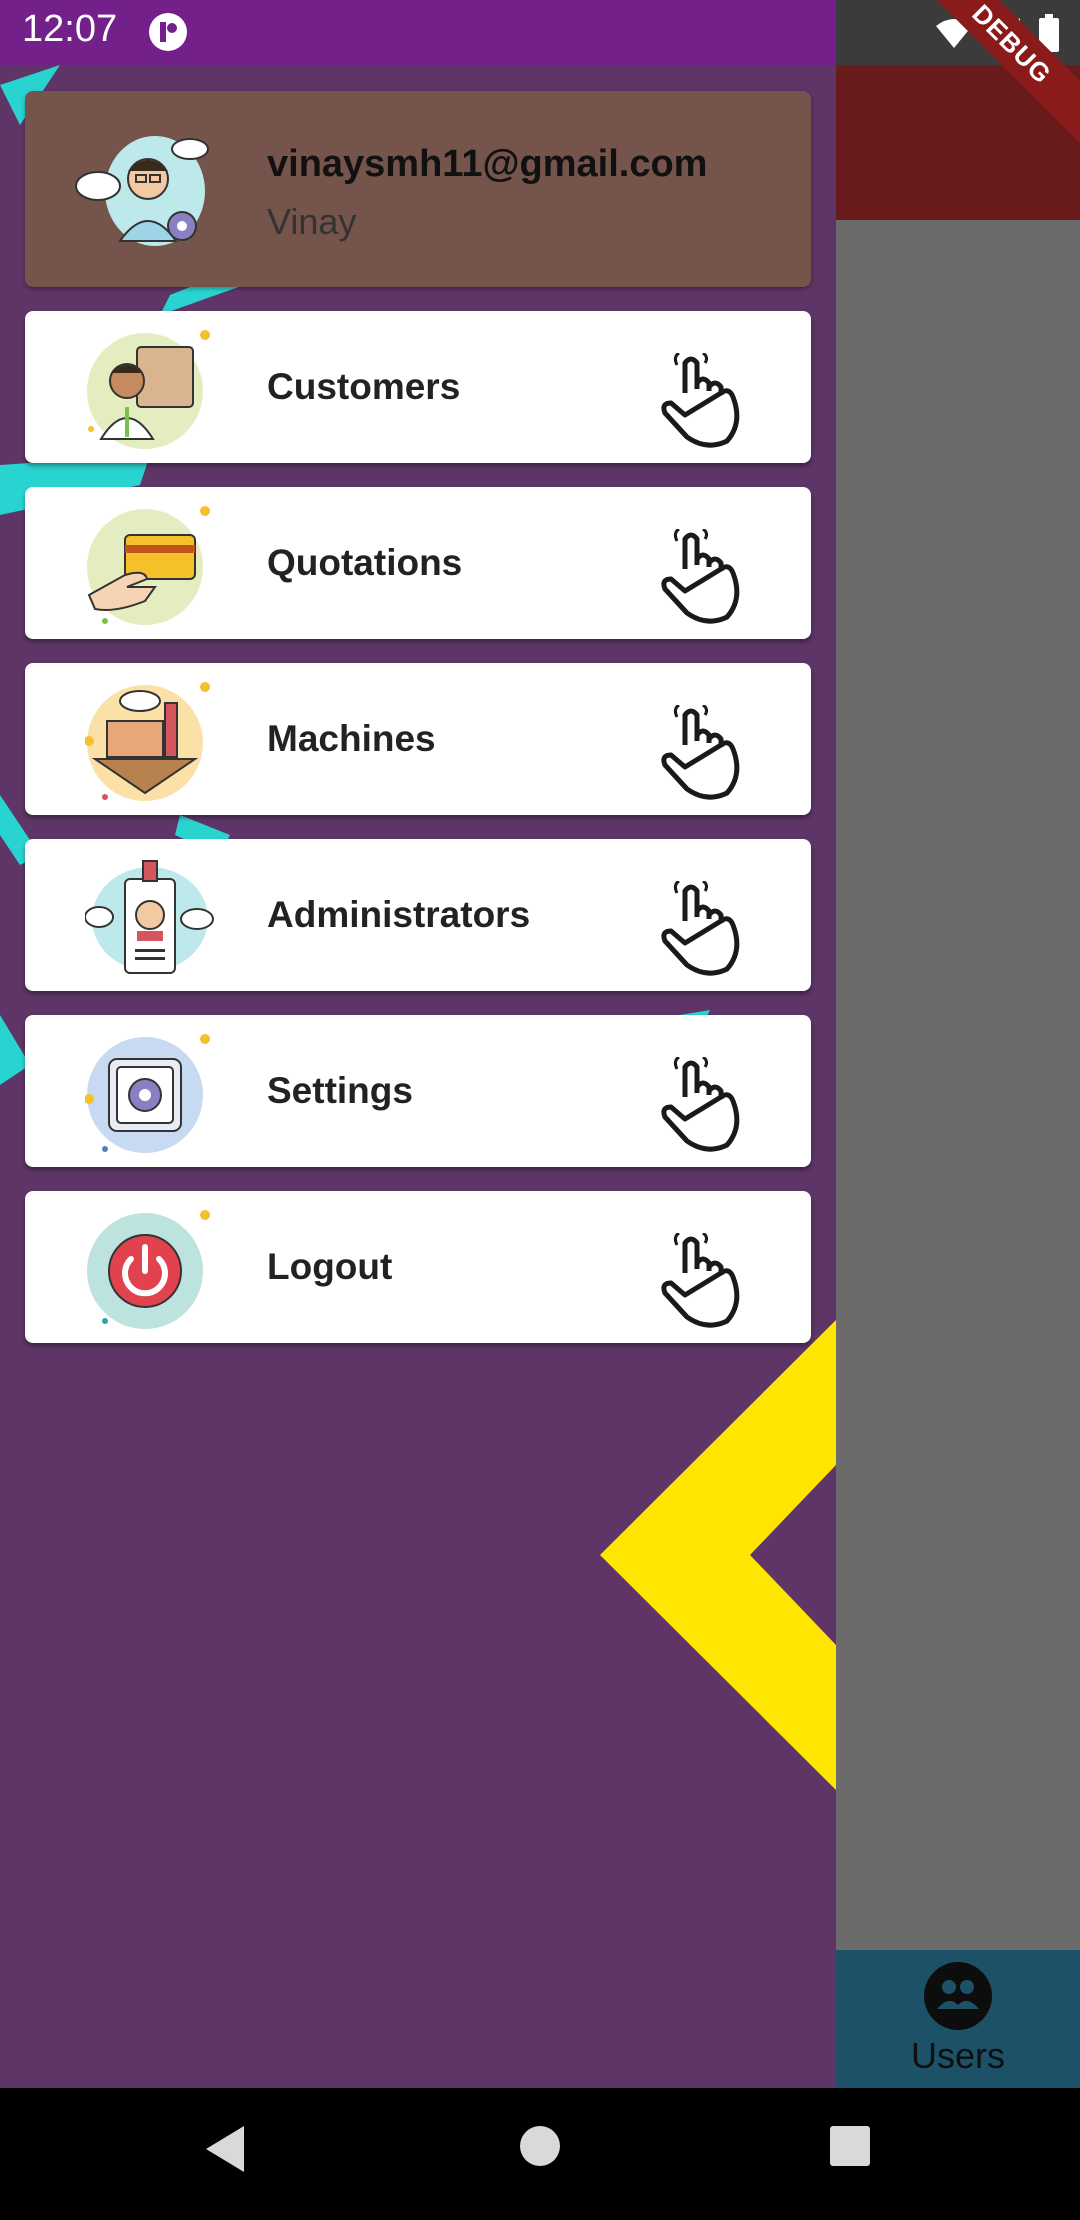  I want to click on drawer-item-label: Customers, so click(364, 386).